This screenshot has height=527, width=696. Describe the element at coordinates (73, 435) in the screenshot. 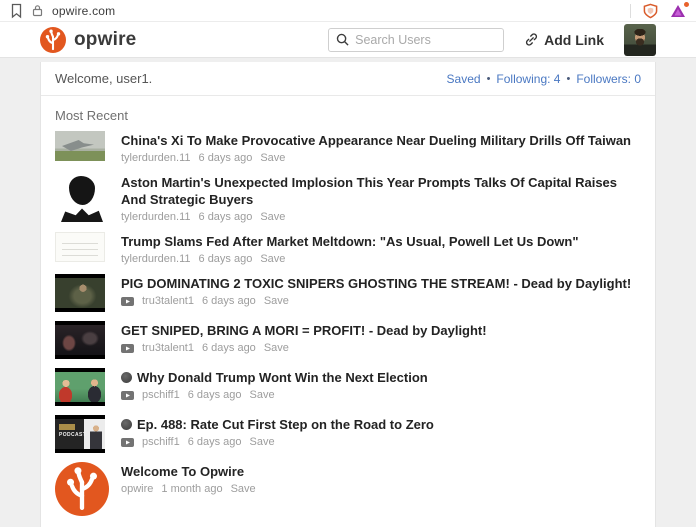

I see `thumbnail-text: PODCAST` at that location.